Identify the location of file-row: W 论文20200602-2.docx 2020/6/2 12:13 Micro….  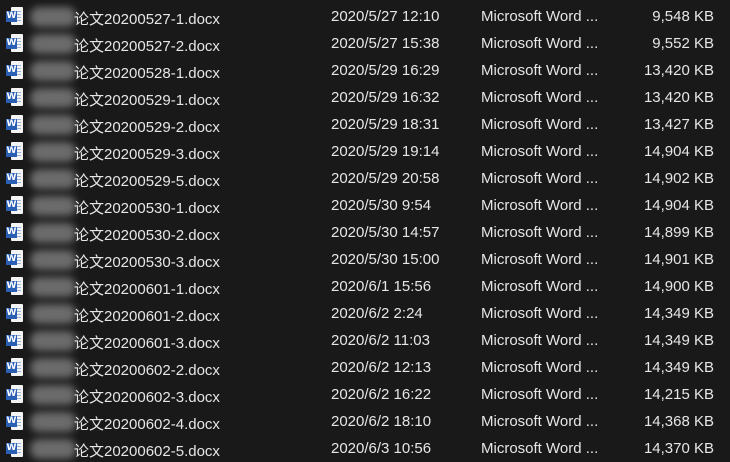
(365, 367).